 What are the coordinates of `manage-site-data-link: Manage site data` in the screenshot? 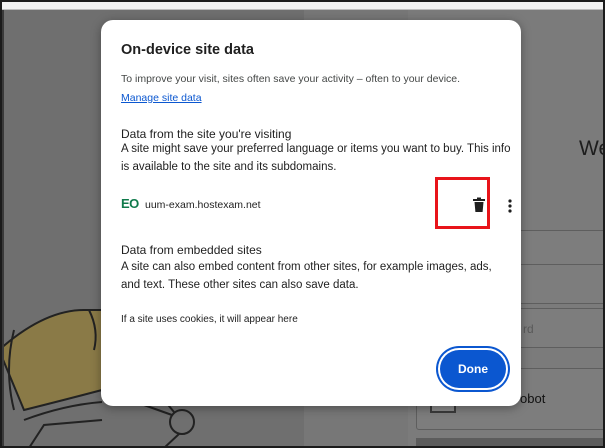 It's located at (161, 98).